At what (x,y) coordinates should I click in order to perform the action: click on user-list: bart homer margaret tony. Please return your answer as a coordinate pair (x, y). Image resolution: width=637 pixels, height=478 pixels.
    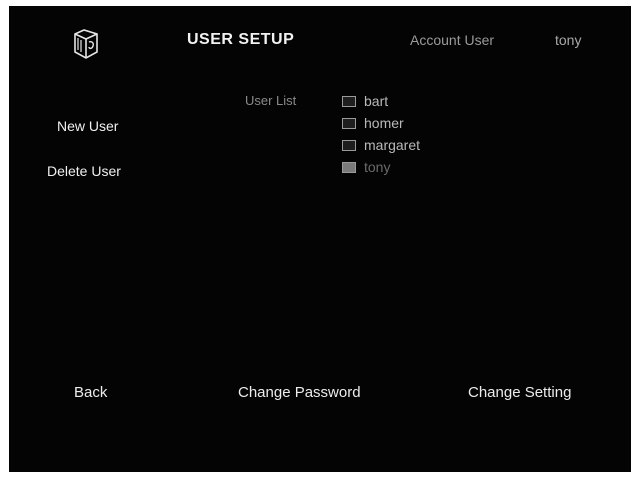
    Looking at the image, I should click on (381, 134).